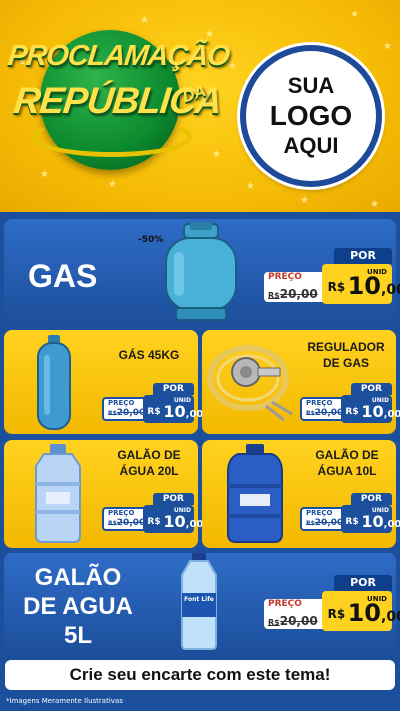 Image resolution: width=400 pixels, height=711 pixels. I want to click on gas-price-tag: POR PREÇO R$20,00 R$ 10,00 UNID, so click(332, 276).